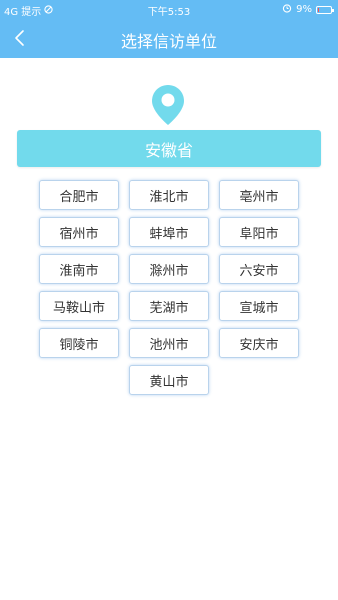 This screenshot has width=338, height=600. I want to click on city-button: 六安市, so click(259, 269).